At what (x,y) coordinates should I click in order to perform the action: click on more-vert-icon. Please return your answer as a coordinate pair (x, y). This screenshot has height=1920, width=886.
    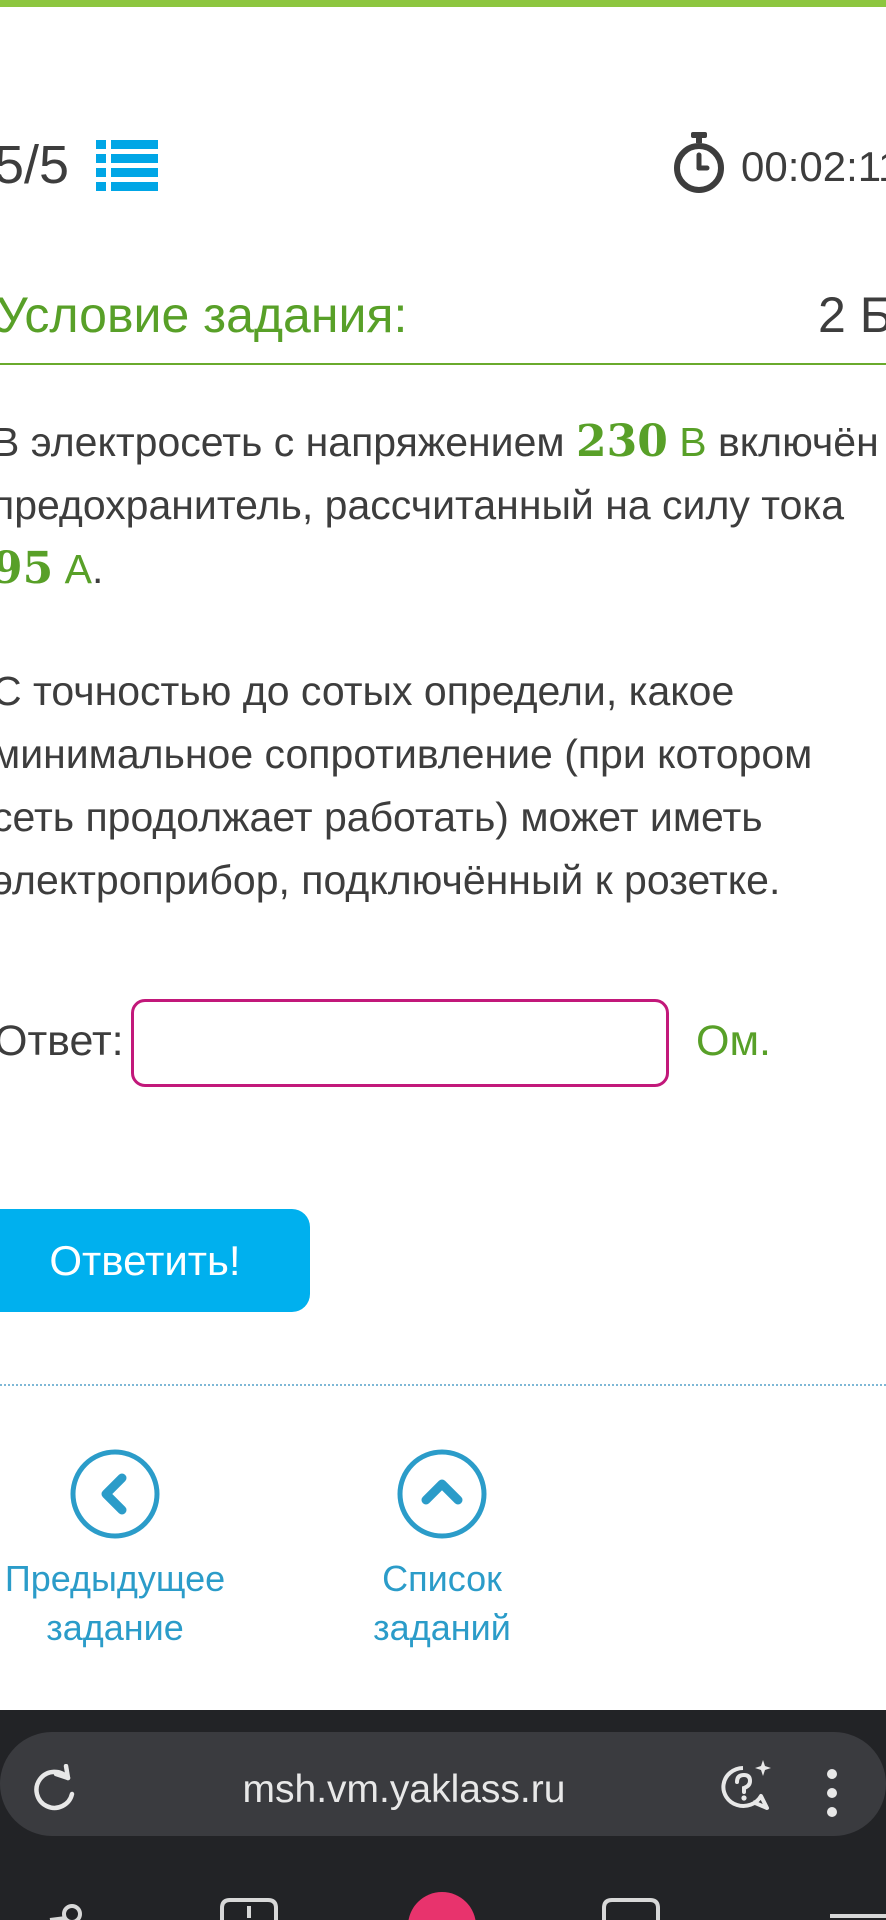
    Looking at the image, I should click on (832, 1793).